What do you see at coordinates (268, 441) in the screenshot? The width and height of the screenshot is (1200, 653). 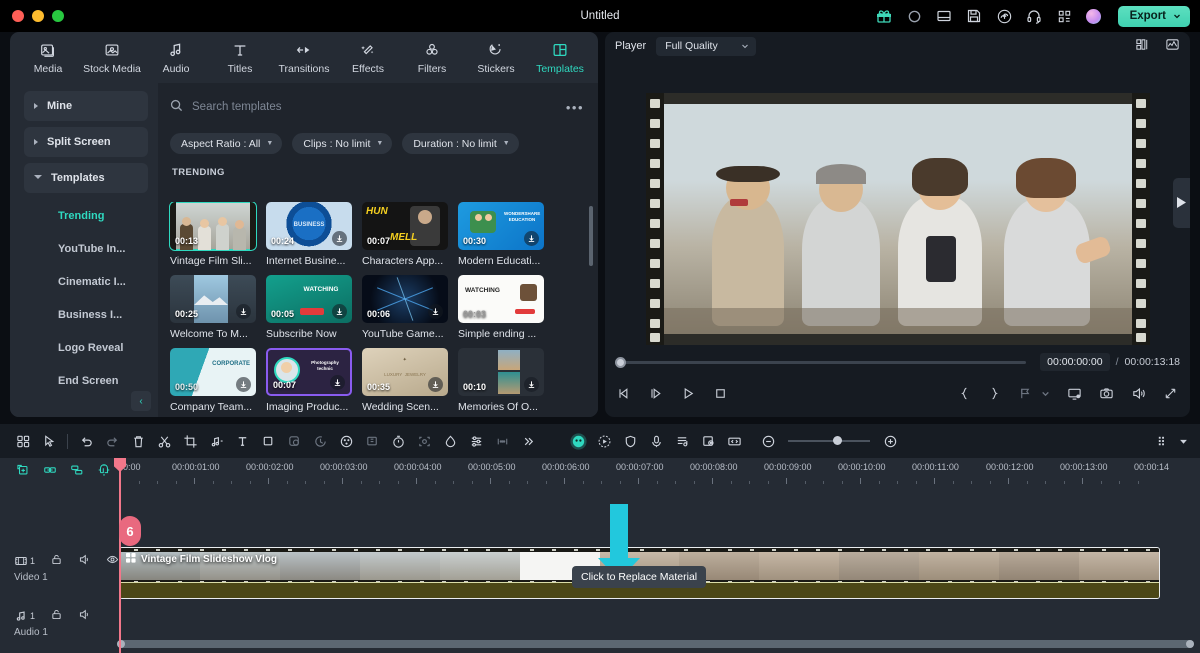 I see `shape-icon` at bounding box center [268, 441].